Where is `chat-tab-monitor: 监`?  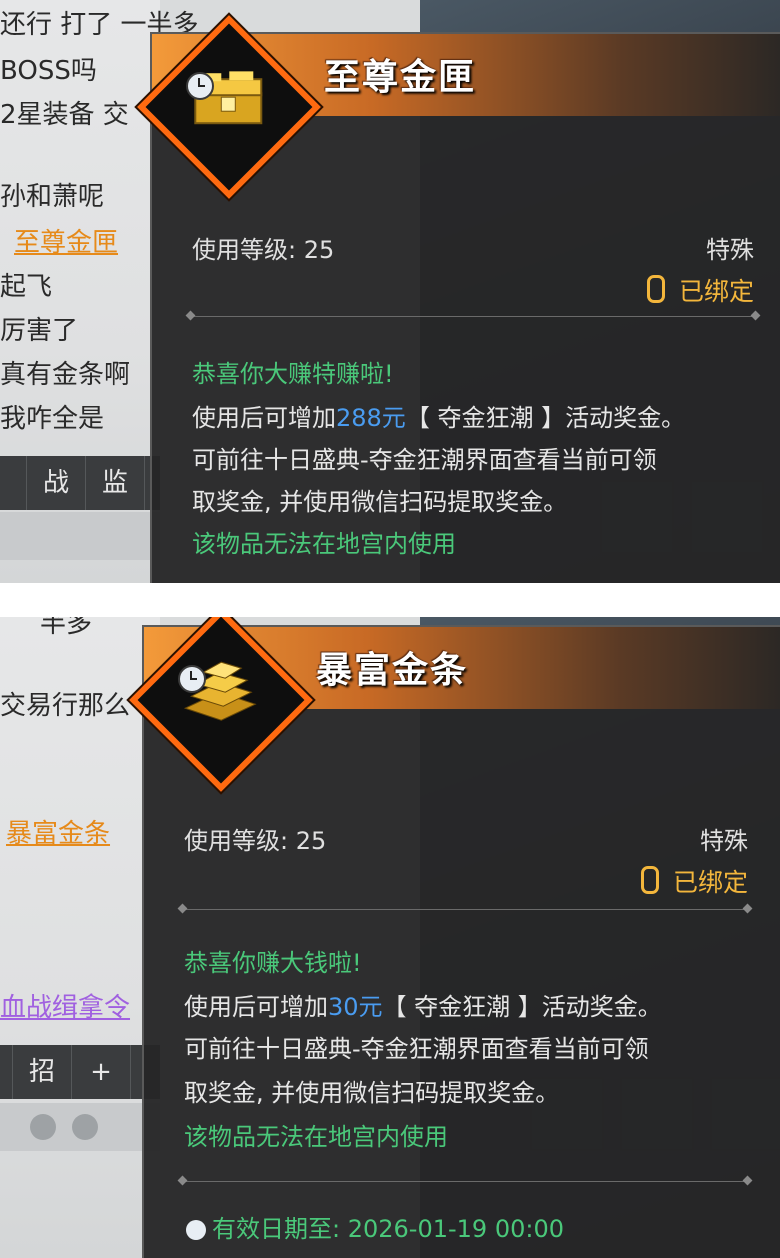 chat-tab-monitor: 监 is located at coordinates (115, 483).